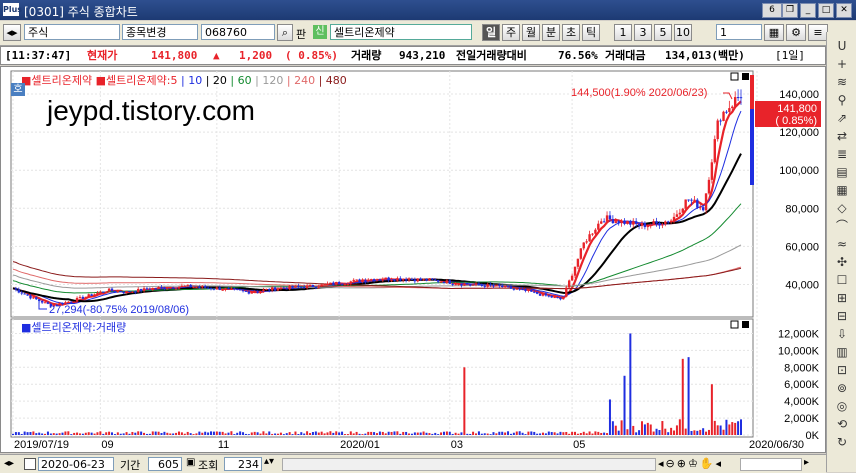 The image size is (856, 473). I want to click on underline-icon: U, so click(842, 46).